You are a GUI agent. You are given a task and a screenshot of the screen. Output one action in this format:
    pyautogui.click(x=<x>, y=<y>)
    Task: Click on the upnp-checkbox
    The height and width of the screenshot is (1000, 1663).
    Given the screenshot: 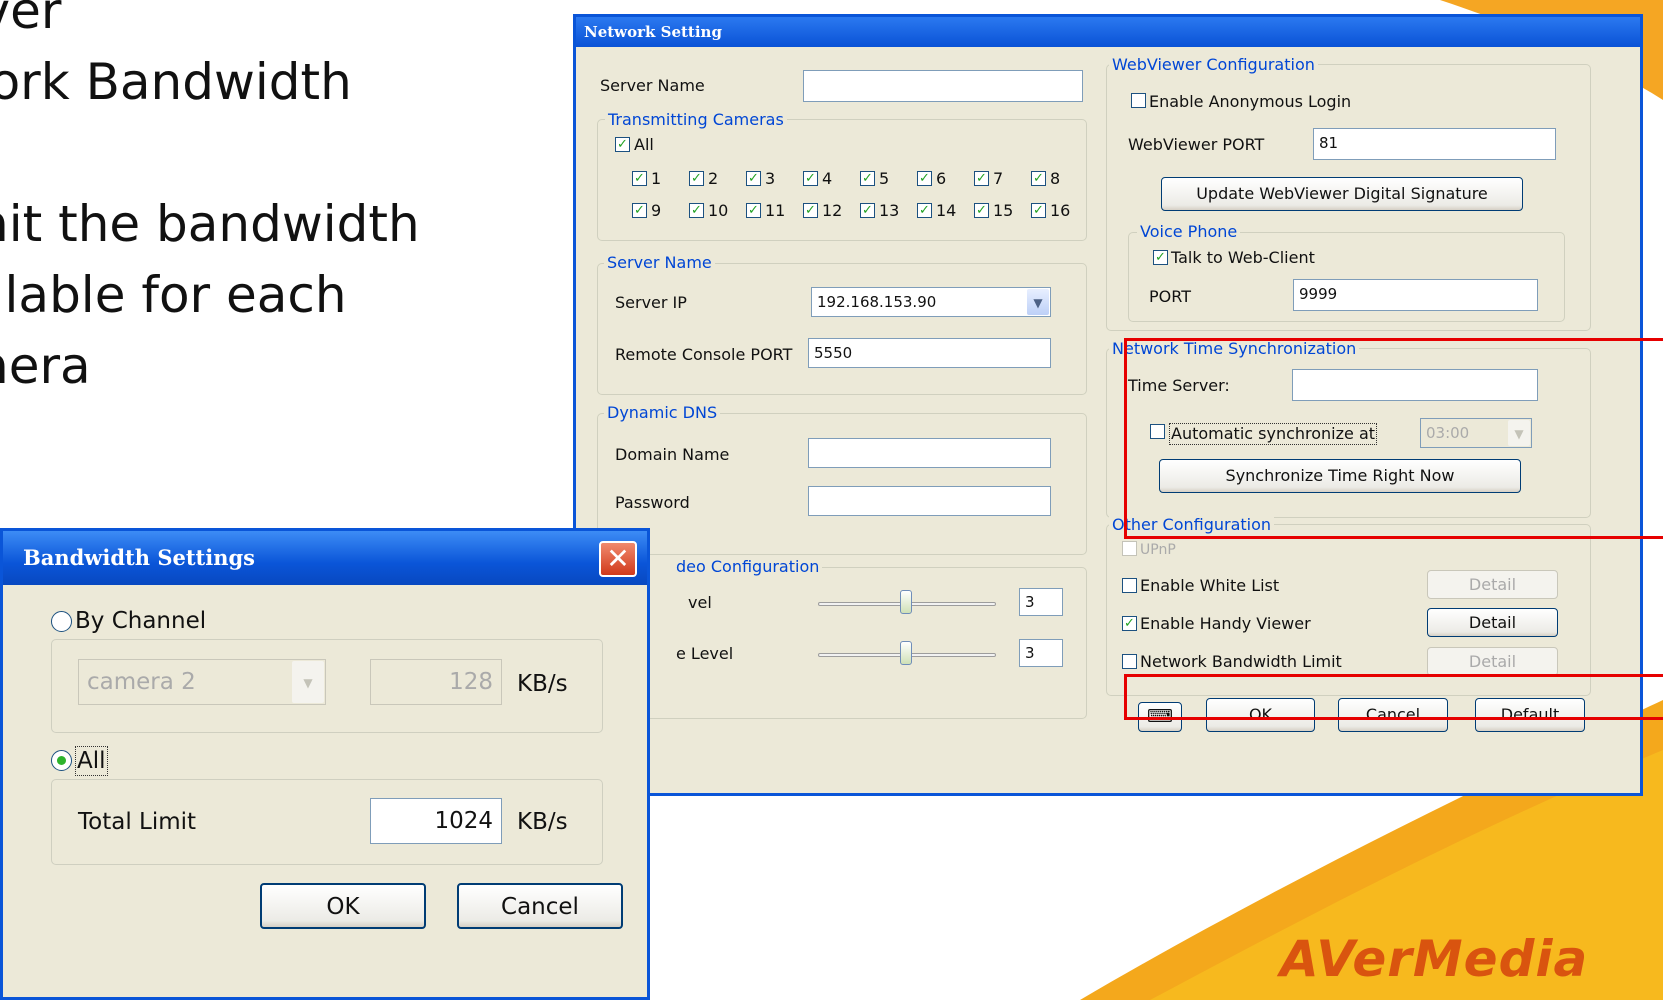 What is the action you would take?
    pyautogui.click(x=1129, y=548)
    